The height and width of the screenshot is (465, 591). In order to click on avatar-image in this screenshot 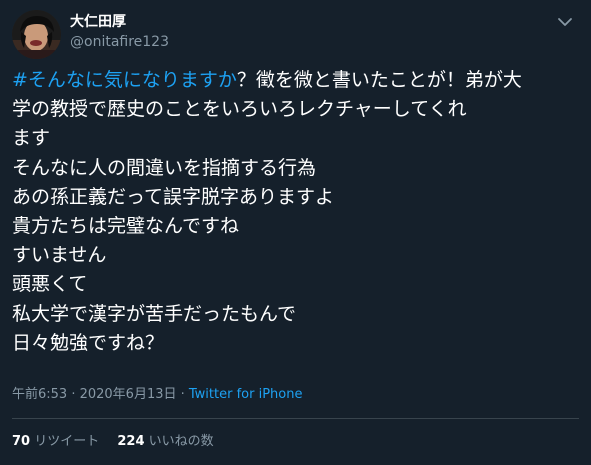, I will do `click(36, 34)`.